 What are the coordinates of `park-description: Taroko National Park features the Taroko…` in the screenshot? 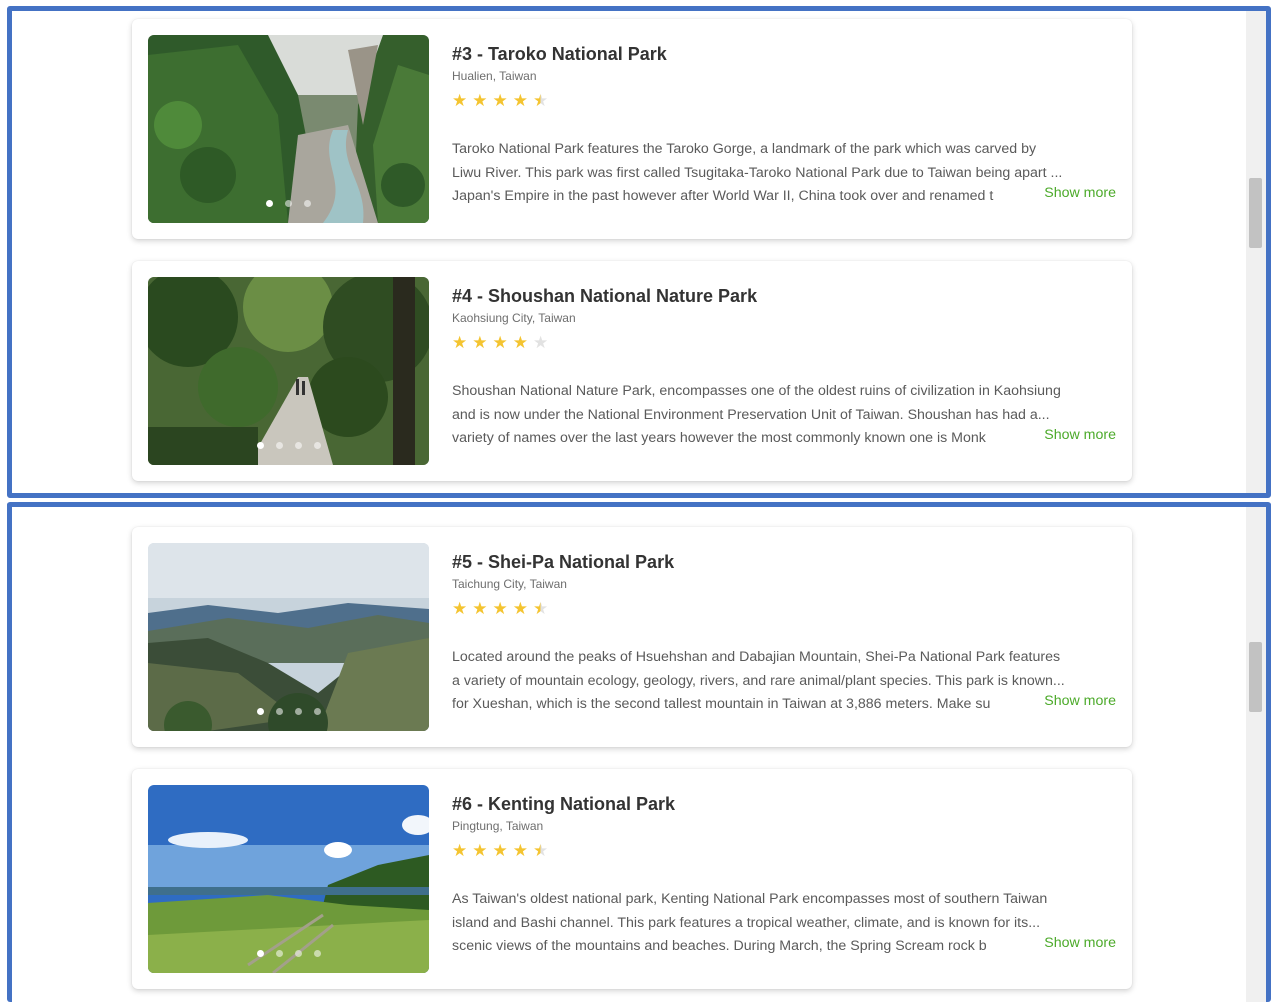 It's located at (784, 173).